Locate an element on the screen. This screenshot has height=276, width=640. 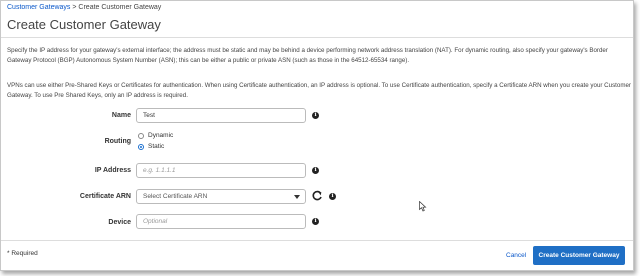
routing-dynamic-radio is located at coordinates (141, 135).